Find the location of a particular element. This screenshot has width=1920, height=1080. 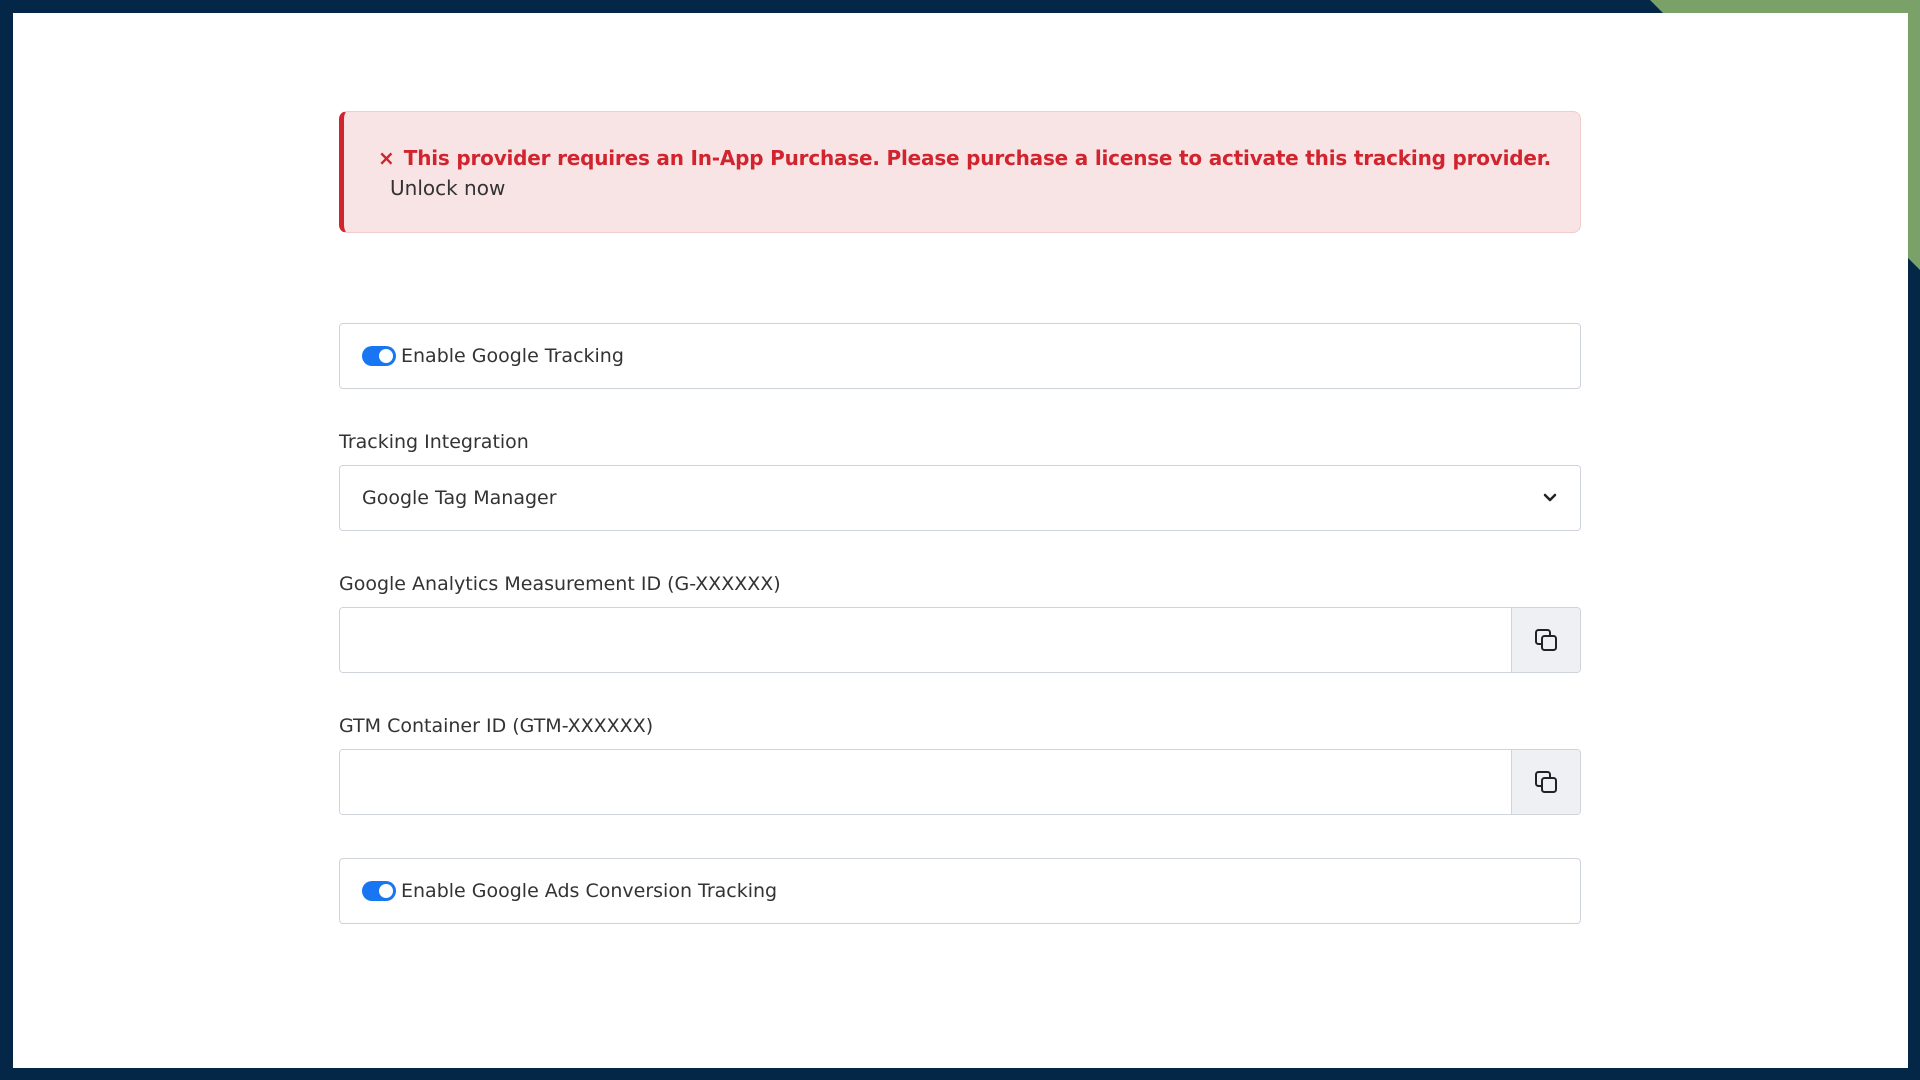

tracking-integration-label: Tracking Integration is located at coordinates (434, 442).